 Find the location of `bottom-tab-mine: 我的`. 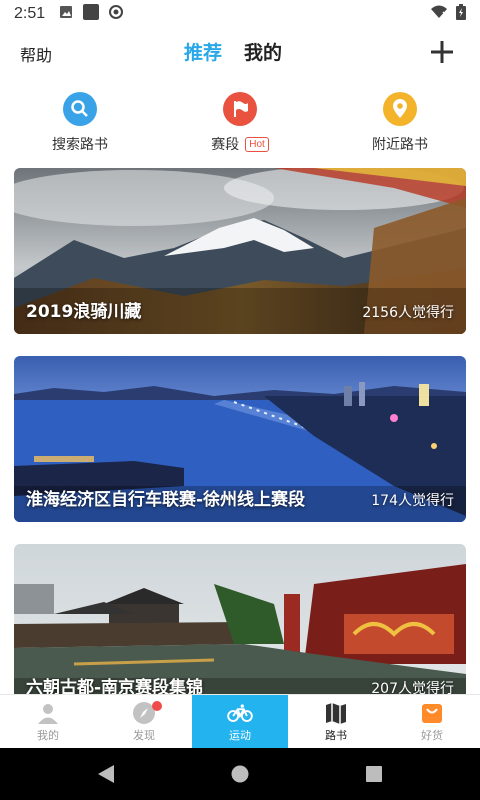

bottom-tab-mine: 我的 is located at coordinates (48, 722).